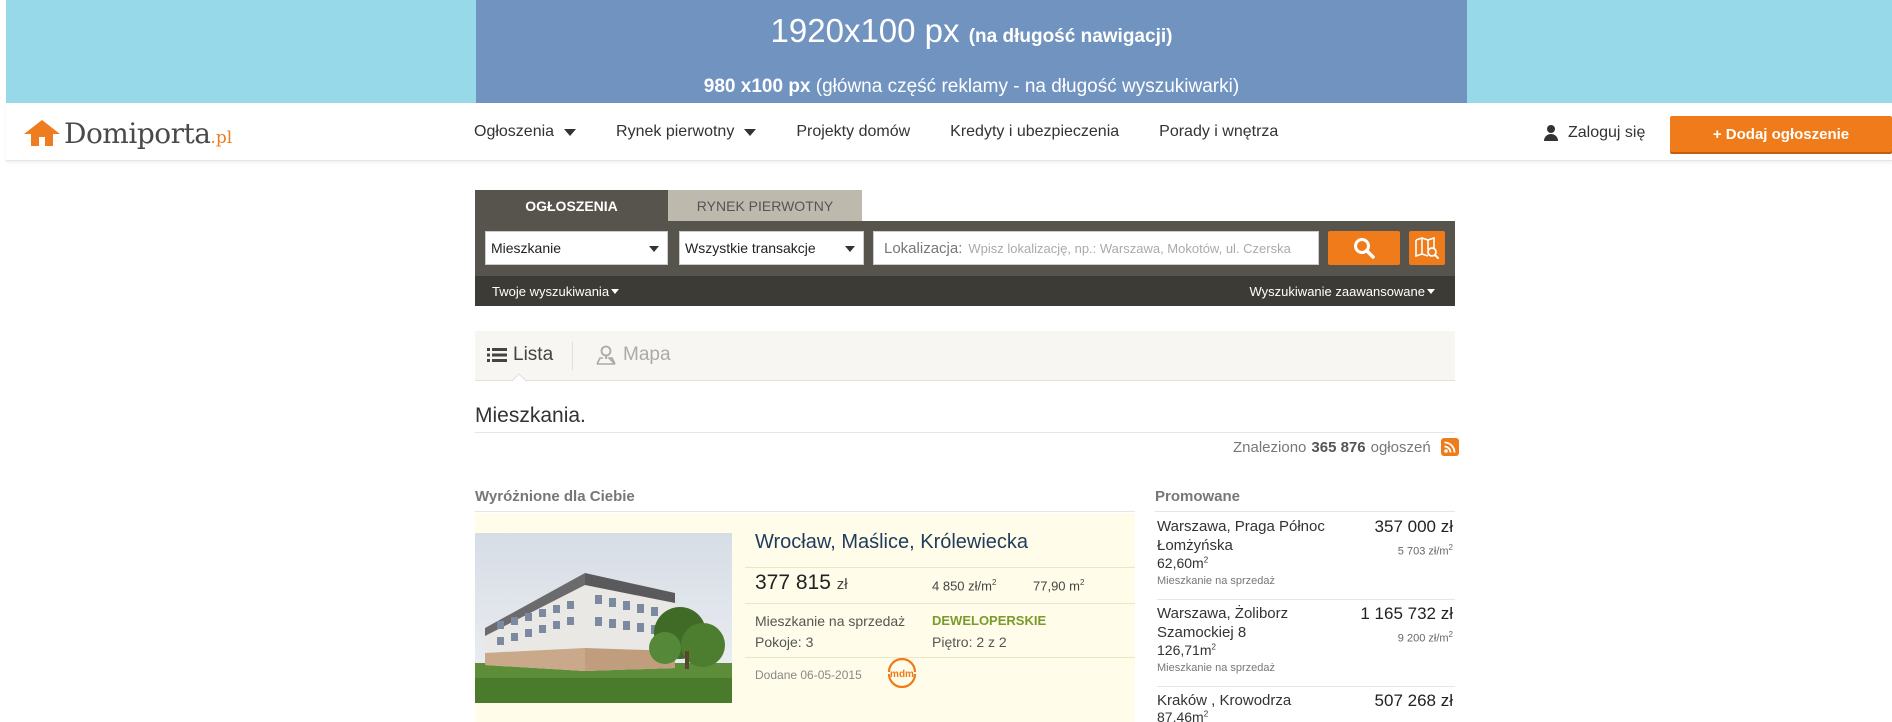 This screenshot has height=722, width=1892. I want to click on map-pin-icon, so click(606, 355).